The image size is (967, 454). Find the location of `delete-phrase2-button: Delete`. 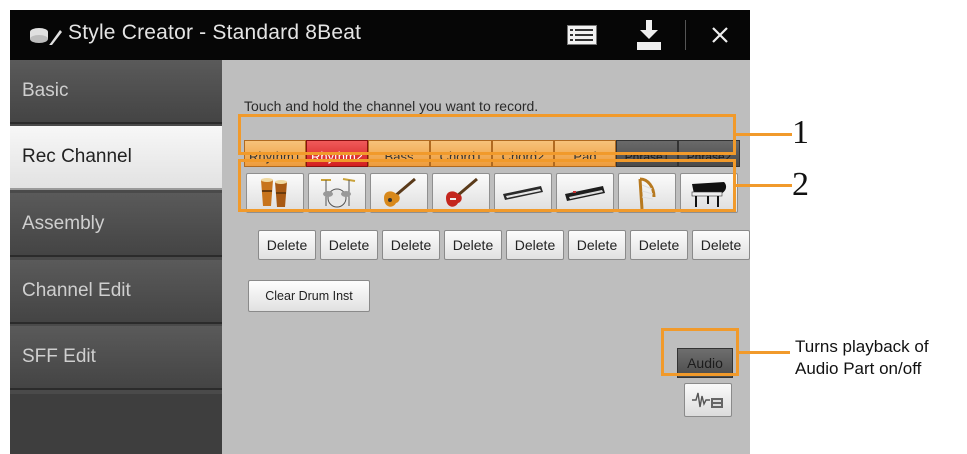

delete-phrase2-button: Delete is located at coordinates (721, 245).